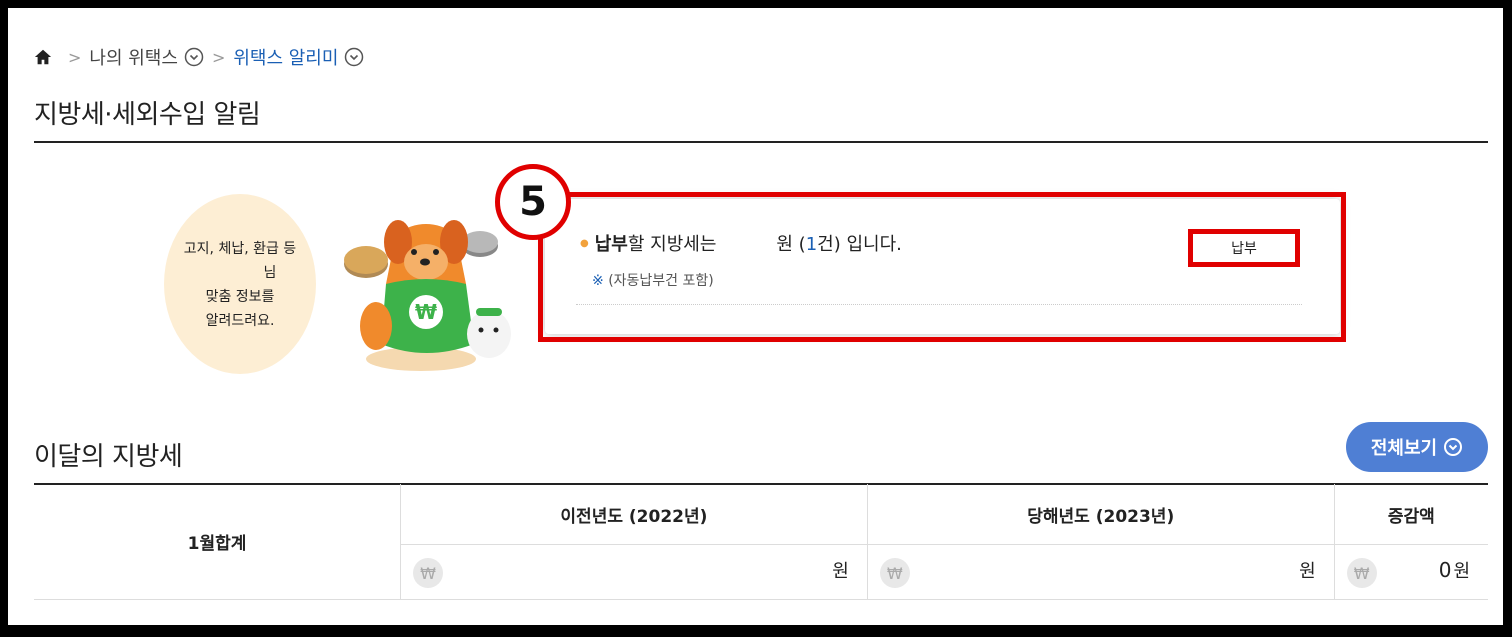 This screenshot has height=637, width=1512. Describe the element at coordinates (1100, 572) in the screenshot. I see `current-year-cell: ₩ 원` at that location.